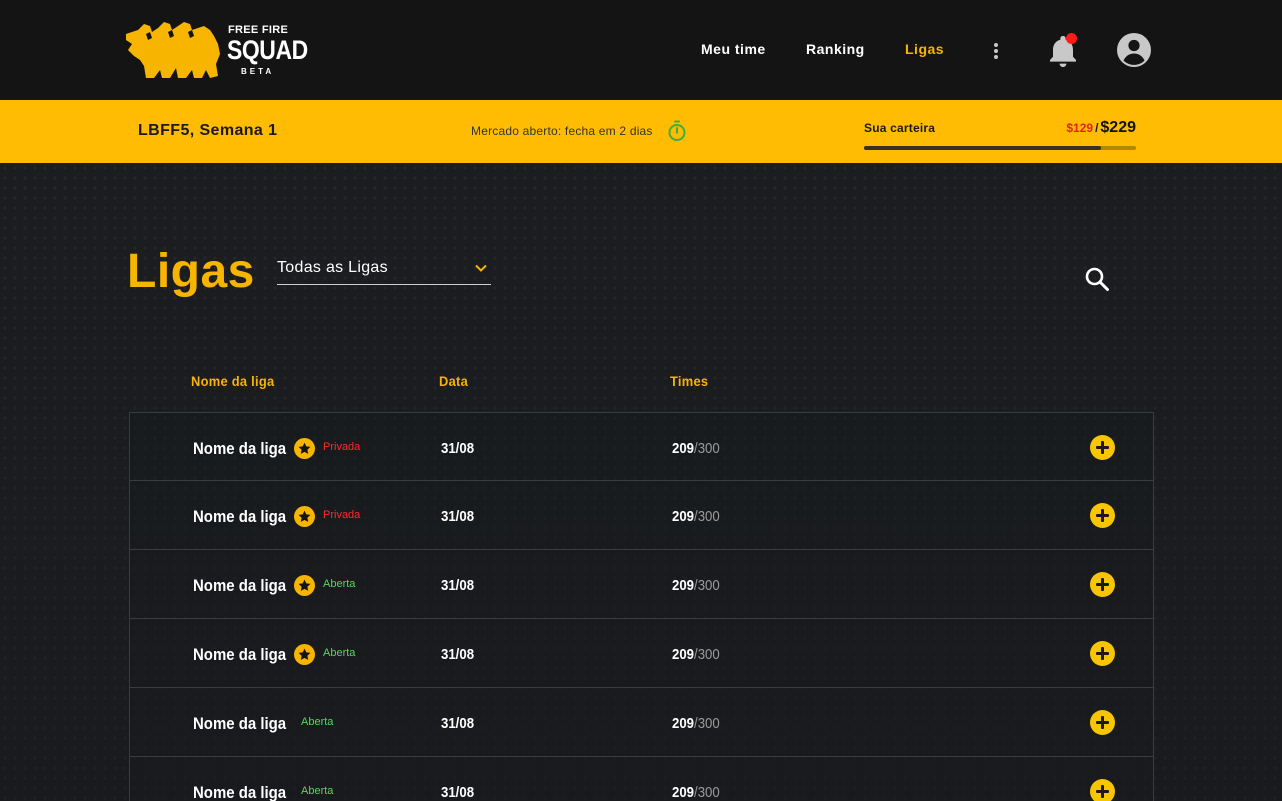  Describe the element at coordinates (689, 381) in the screenshot. I see `column-header-teams: Times` at that location.